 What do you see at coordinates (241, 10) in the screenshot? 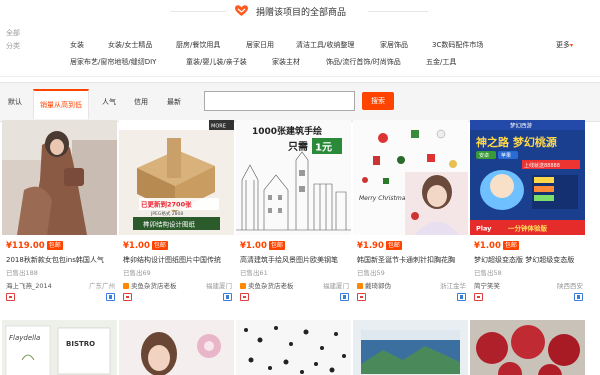
I see `heart-hands-icon` at bounding box center [241, 10].